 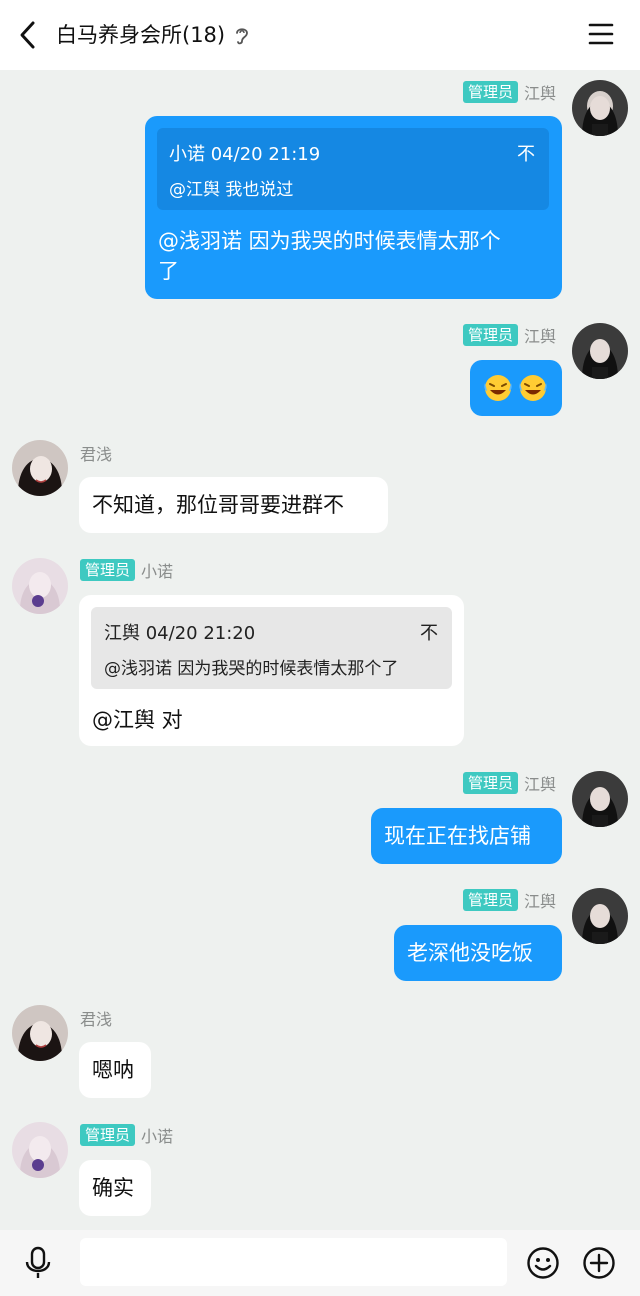 I want to click on input-bar, so click(x=320, y=1263).